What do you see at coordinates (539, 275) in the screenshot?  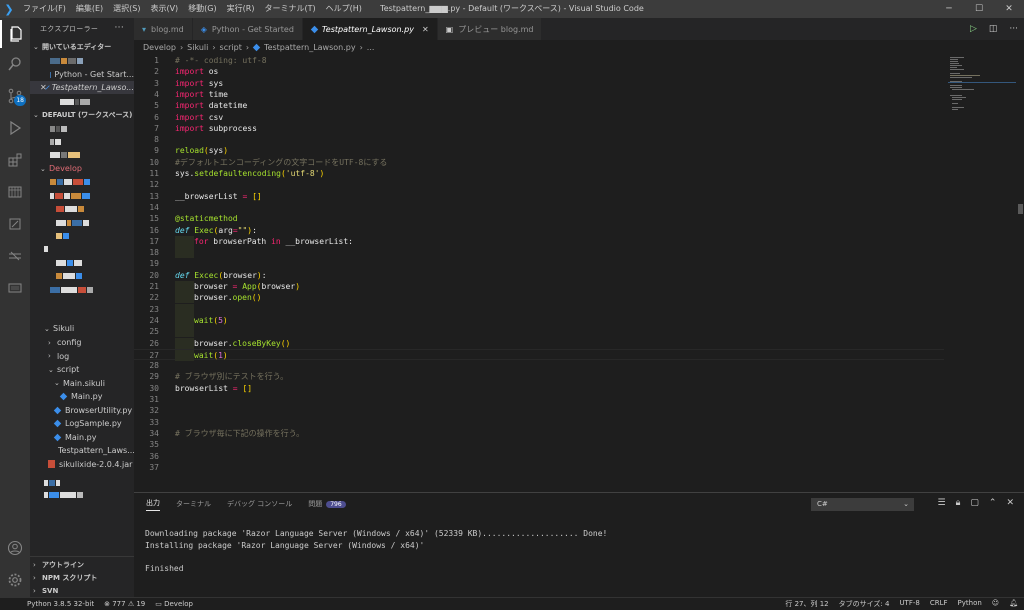 I see `code-line: 20 def Excec(browser):` at bounding box center [539, 275].